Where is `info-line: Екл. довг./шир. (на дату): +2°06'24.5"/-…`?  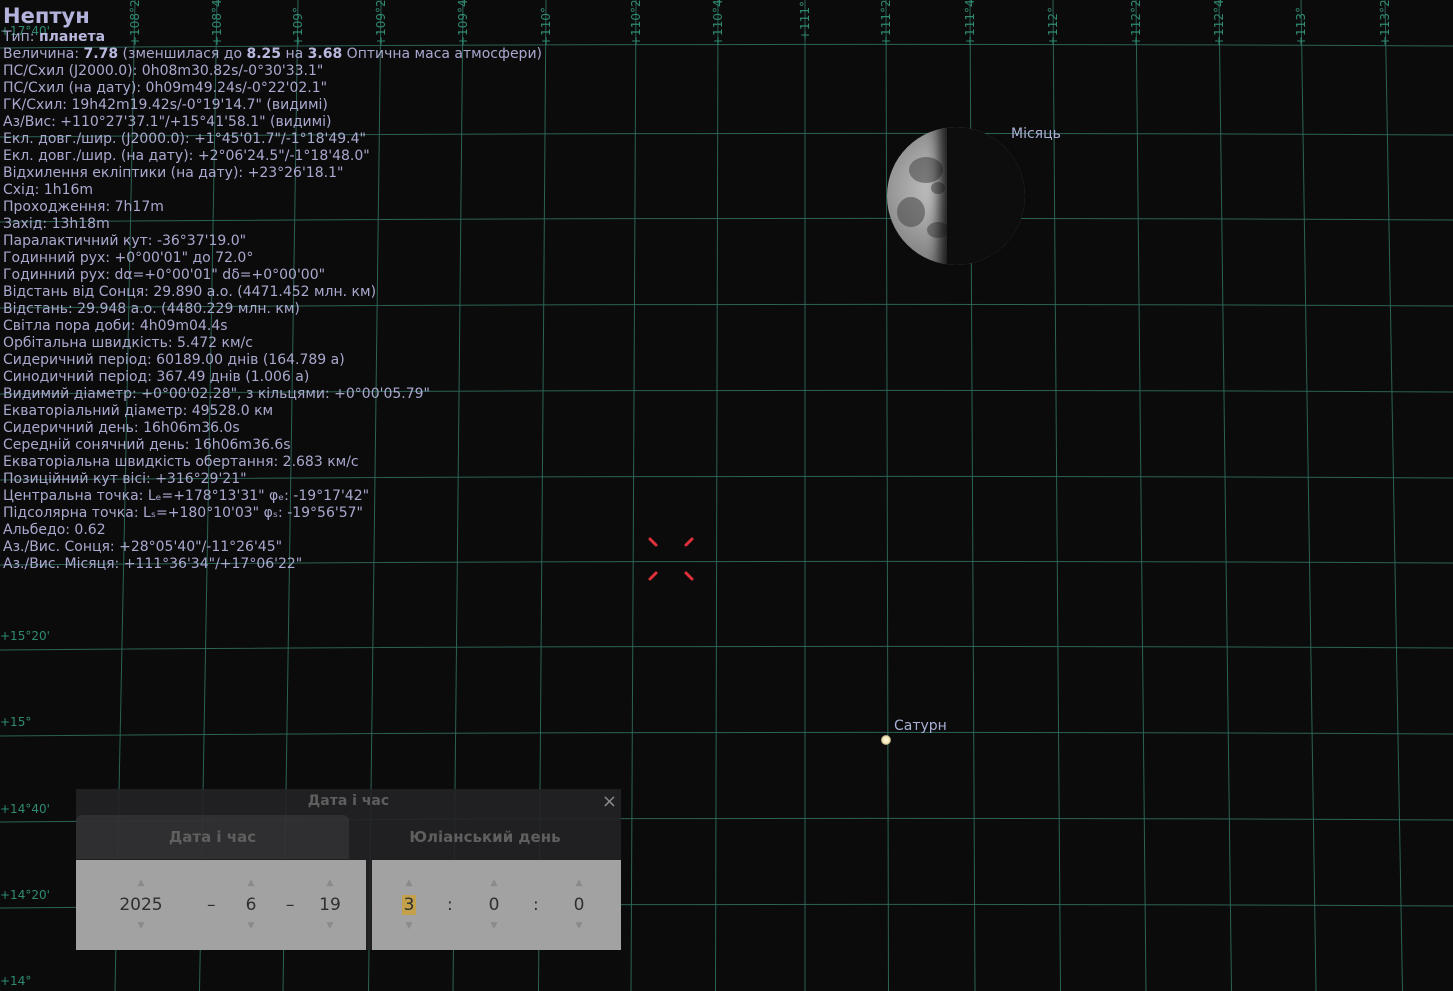 info-line: Екл. довг./шир. (на дату): +2°06'24.5"/-… is located at coordinates (186, 156).